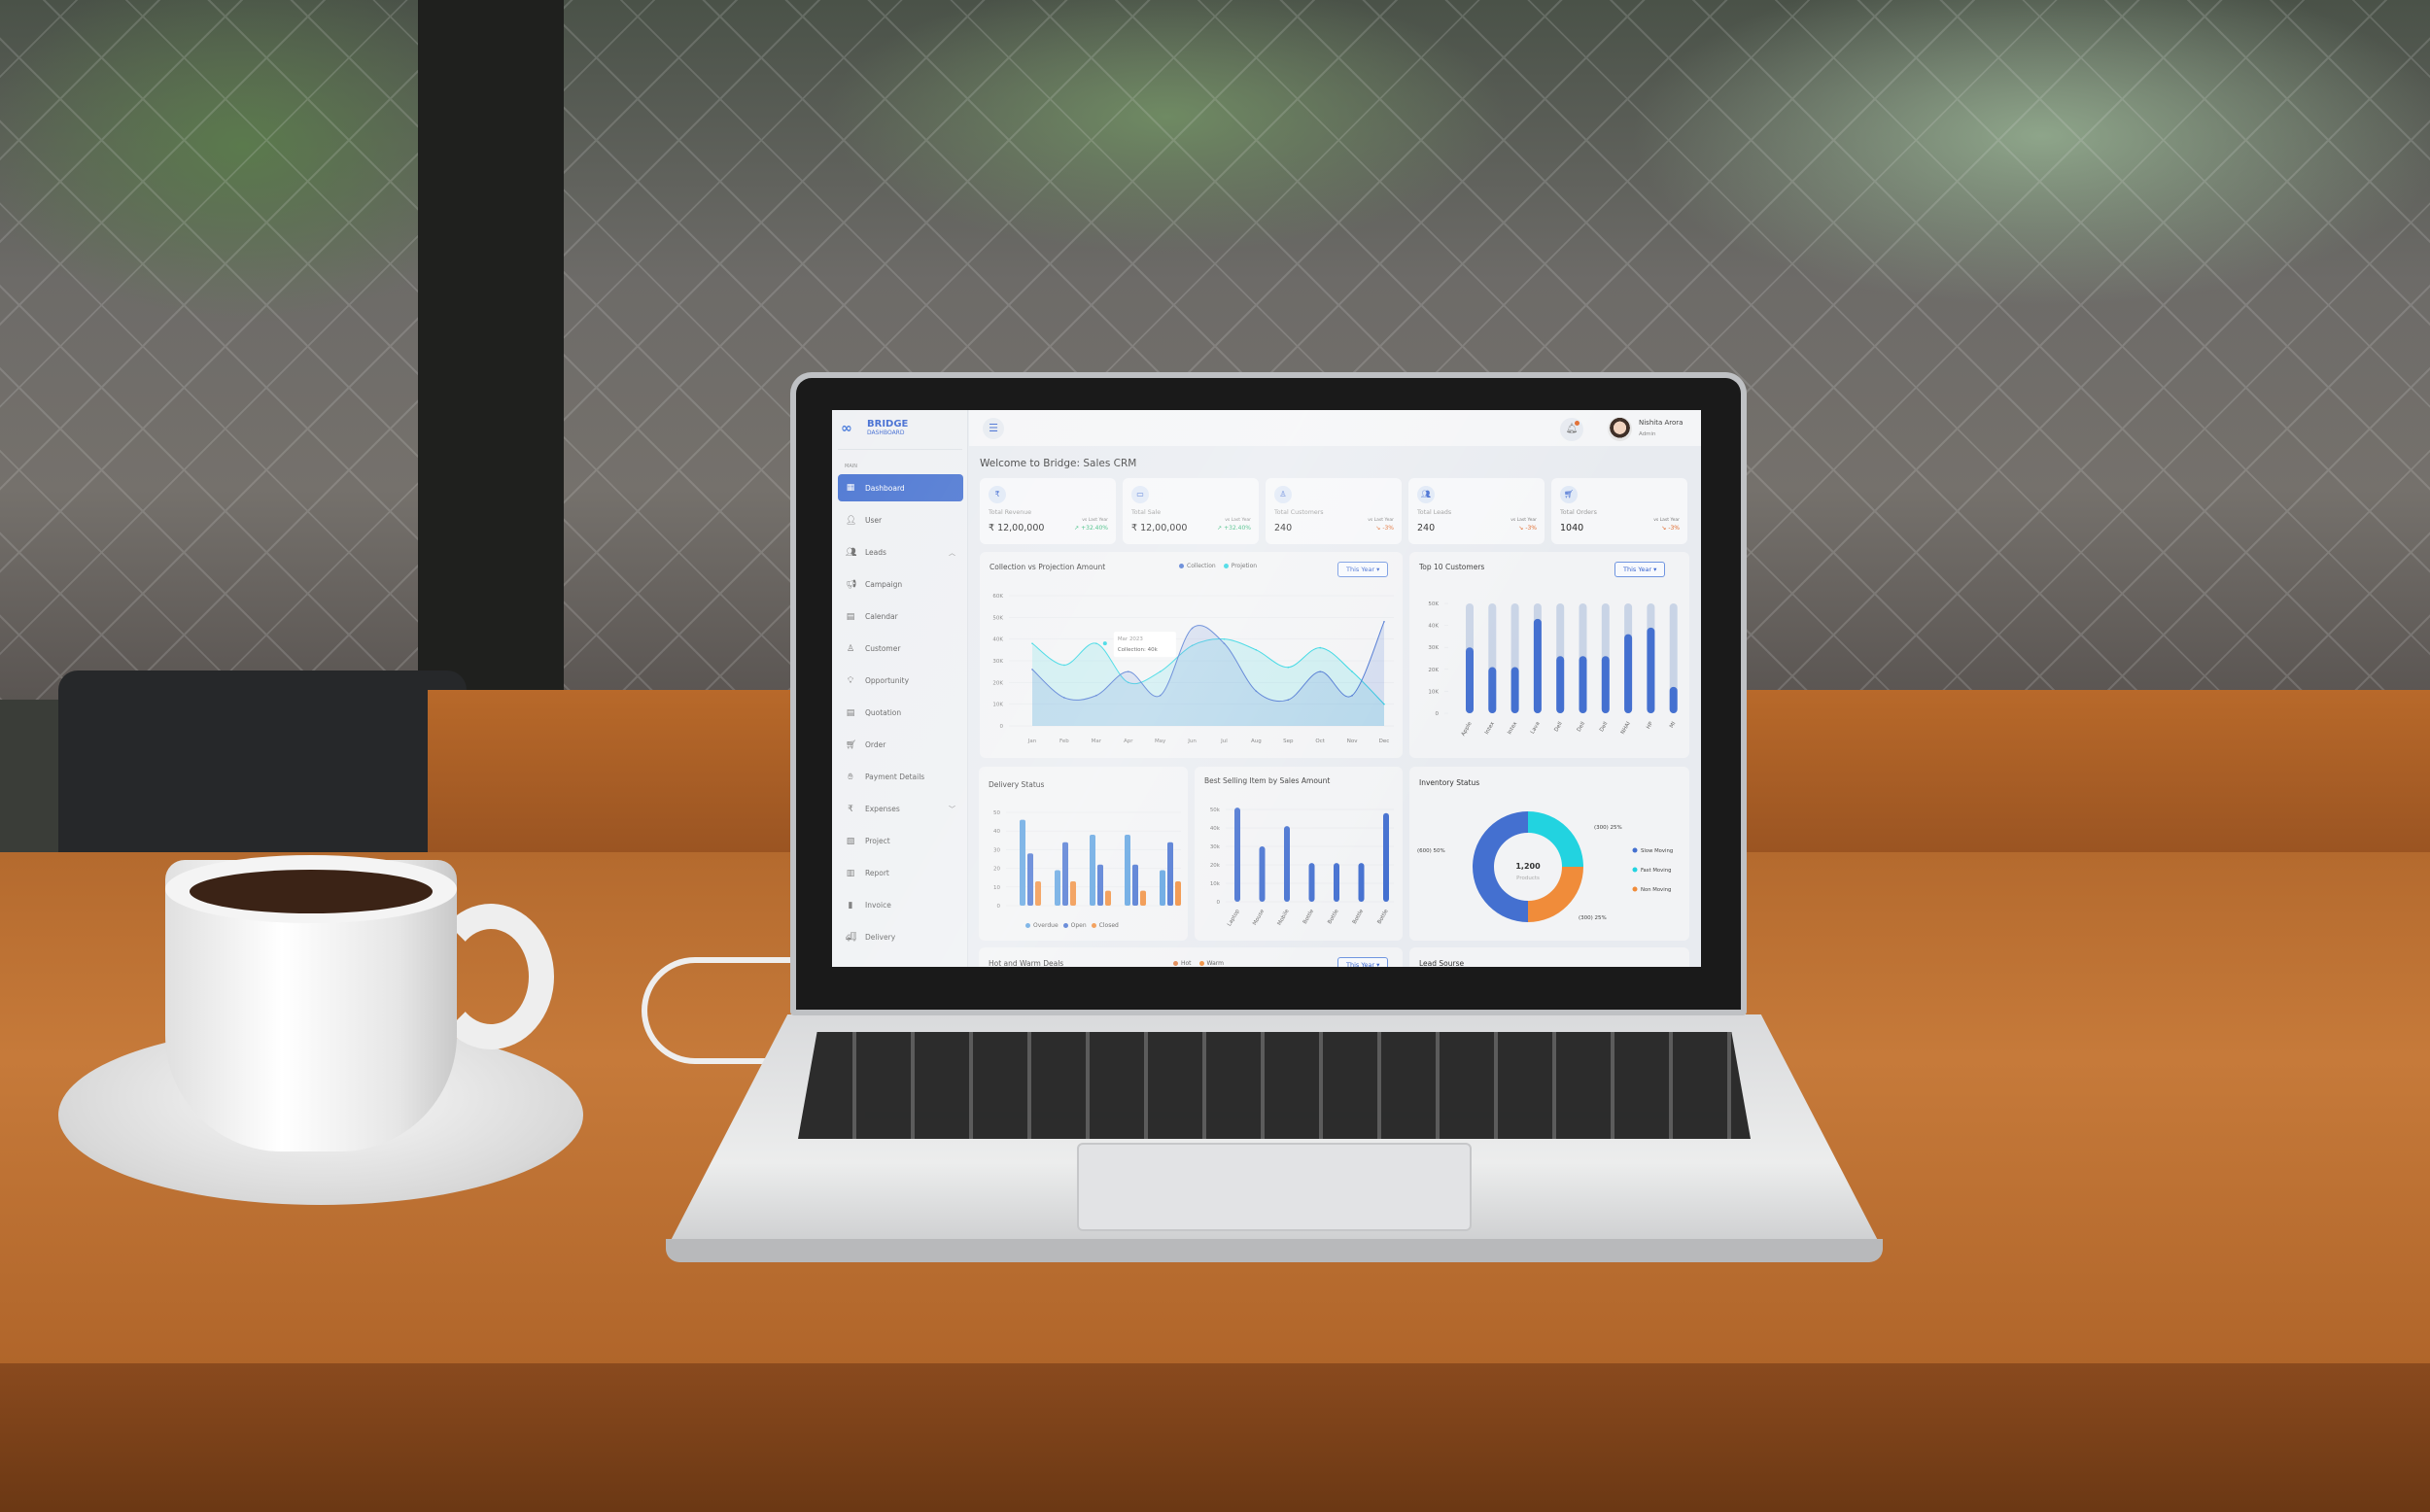 This screenshot has width=2430, height=1512. Describe the element at coordinates (900, 937) in the screenshot. I see `sidebar-item-delivery: 🚚︎ Delivery` at that location.